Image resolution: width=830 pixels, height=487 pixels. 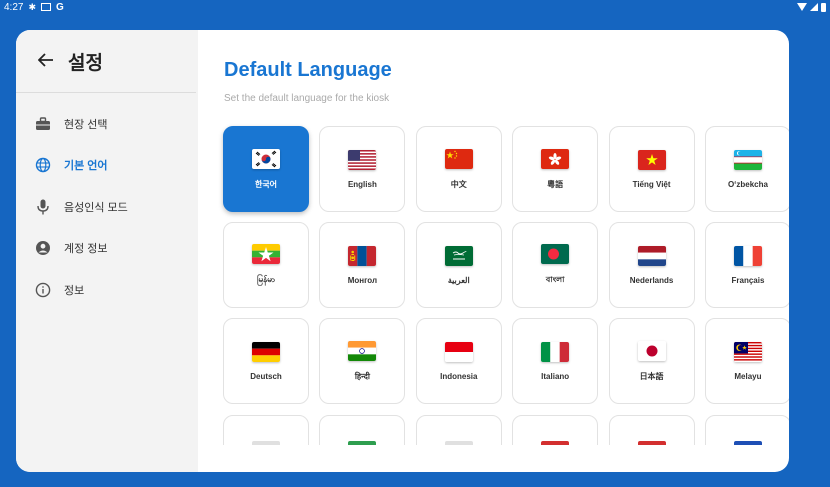 What do you see at coordinates (814, 7) in the screenshot?
I see `signal-icon` at bounding box center [814, 7].